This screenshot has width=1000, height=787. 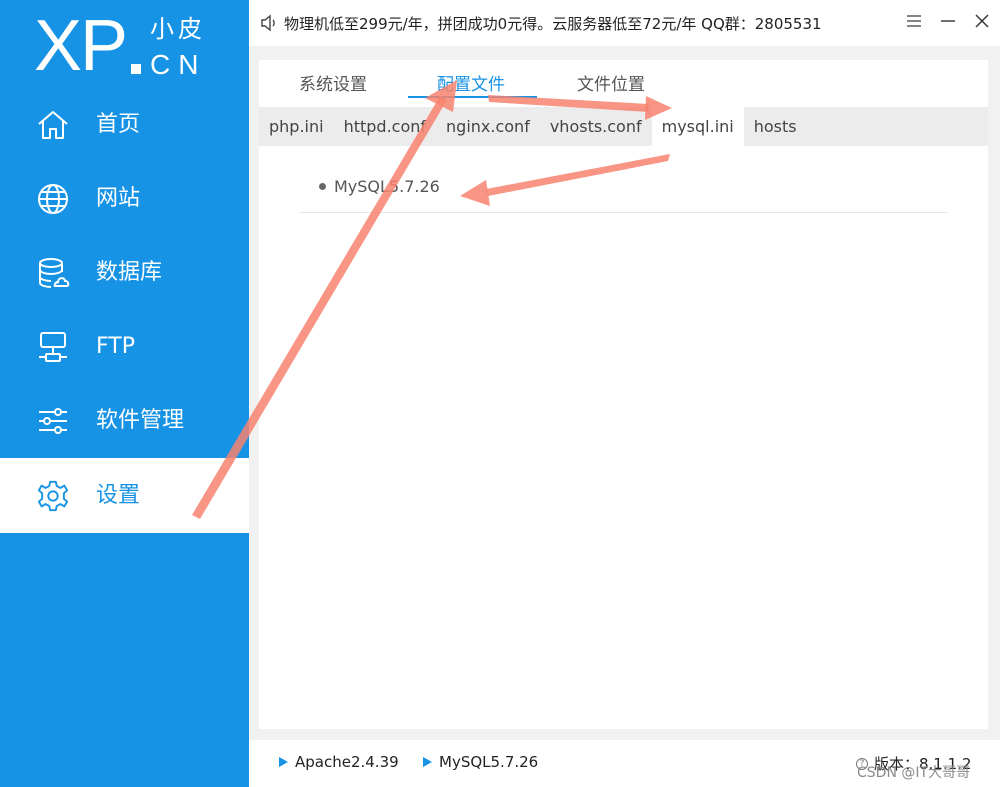 What do you see at coordinates (488, 126) in the screenshot?
I see `subtab-nginx-conf: nginx.conf` at bounding box center [488, 126].